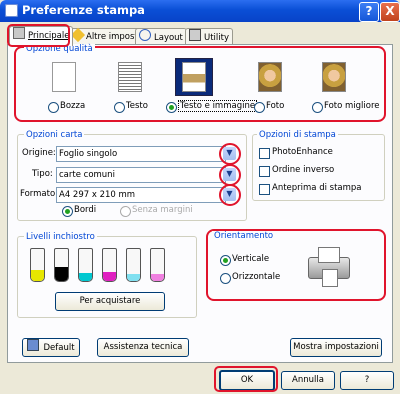 This screenshot has height=394, width=400. I want to click on ink-levels, so click(105, 266).